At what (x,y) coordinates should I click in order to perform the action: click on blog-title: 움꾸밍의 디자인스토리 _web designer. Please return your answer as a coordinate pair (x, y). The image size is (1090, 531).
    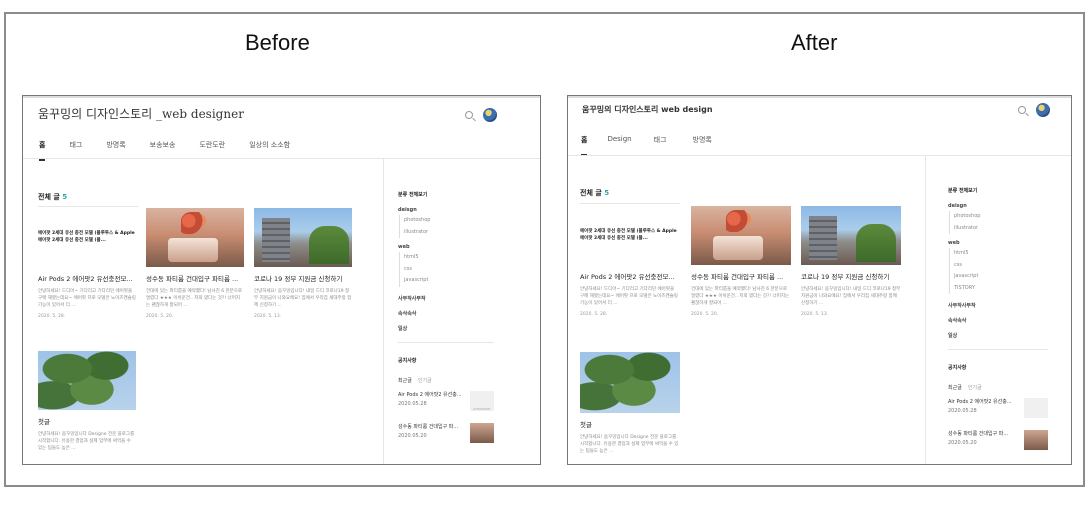
    Looking at the image, I should click on (141, 113).